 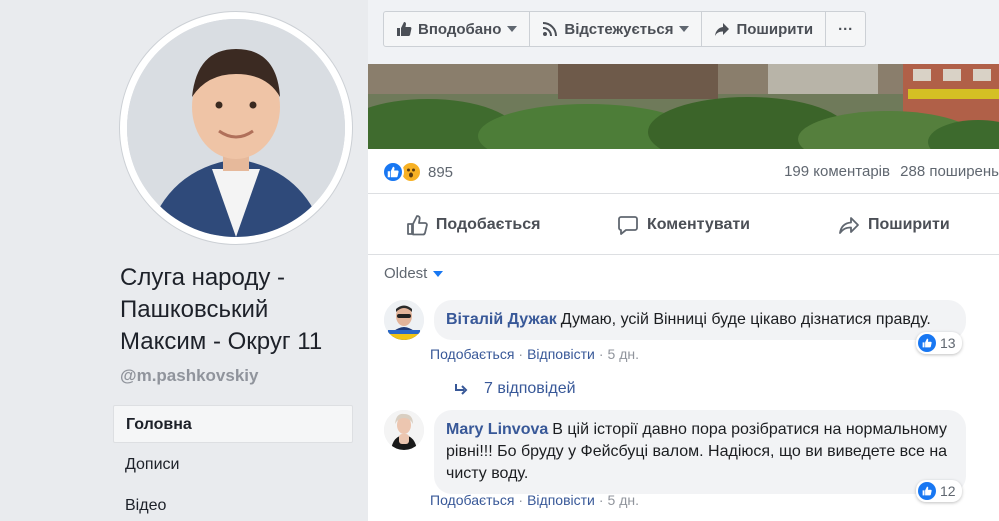 What do you see at coordinates (775, 29) in the screenshot?
I see `share-page-label: Поширити` at bounding box center [775, 29].